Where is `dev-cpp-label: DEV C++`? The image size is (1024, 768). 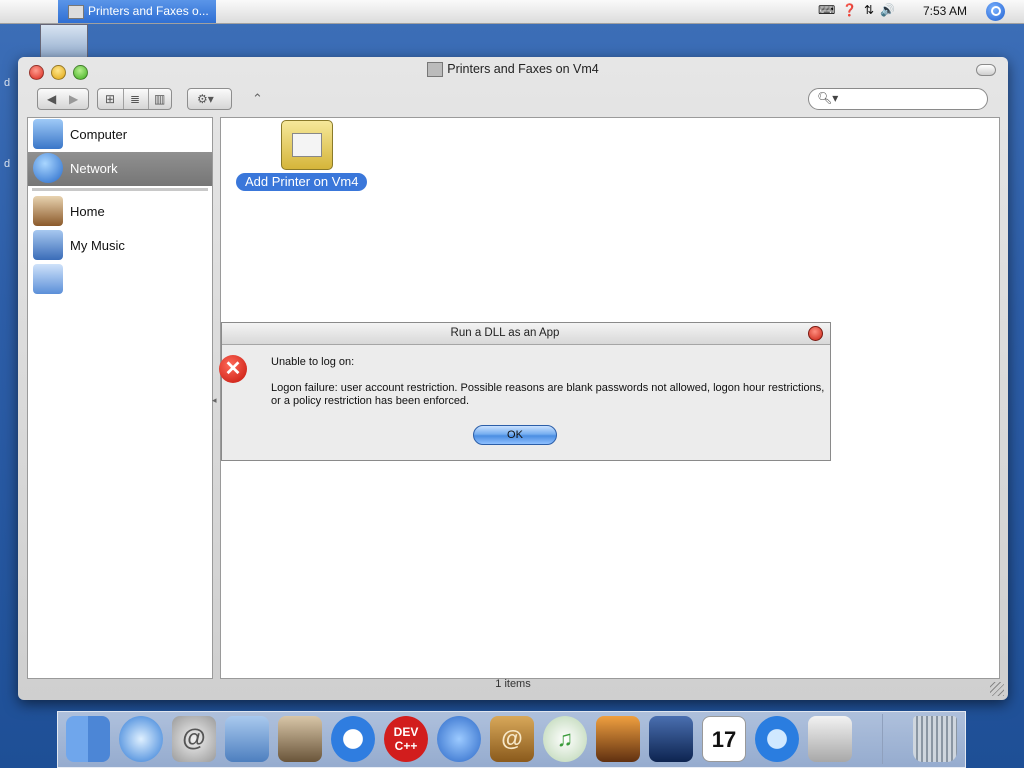
dev-cpp-label: DEV C++ is located at coordinates (406, 739).